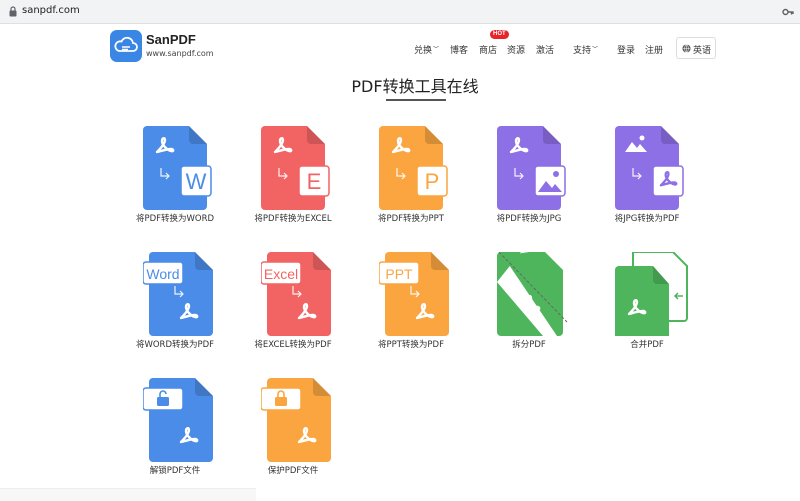 The width and height of the screenshot is (800, 501). What do you see at coordinates (51, 10) in the screenshot?
I see `url-text: sanpdf.com` at bounding box center [51, 10].